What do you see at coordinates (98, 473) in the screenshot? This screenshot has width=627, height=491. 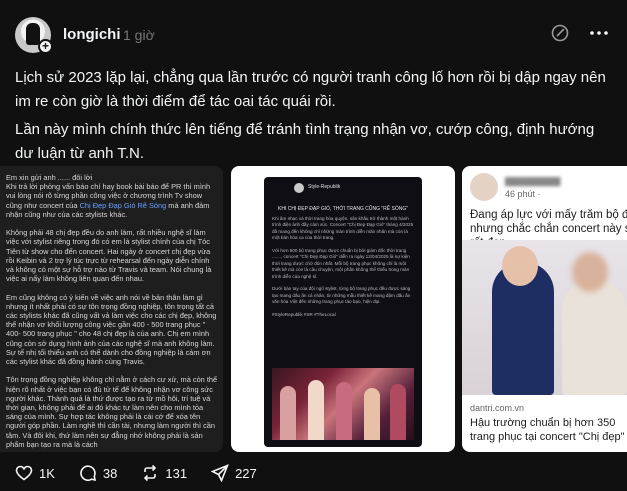 I see `comment-button: 38` at bounding box center [98, 473].